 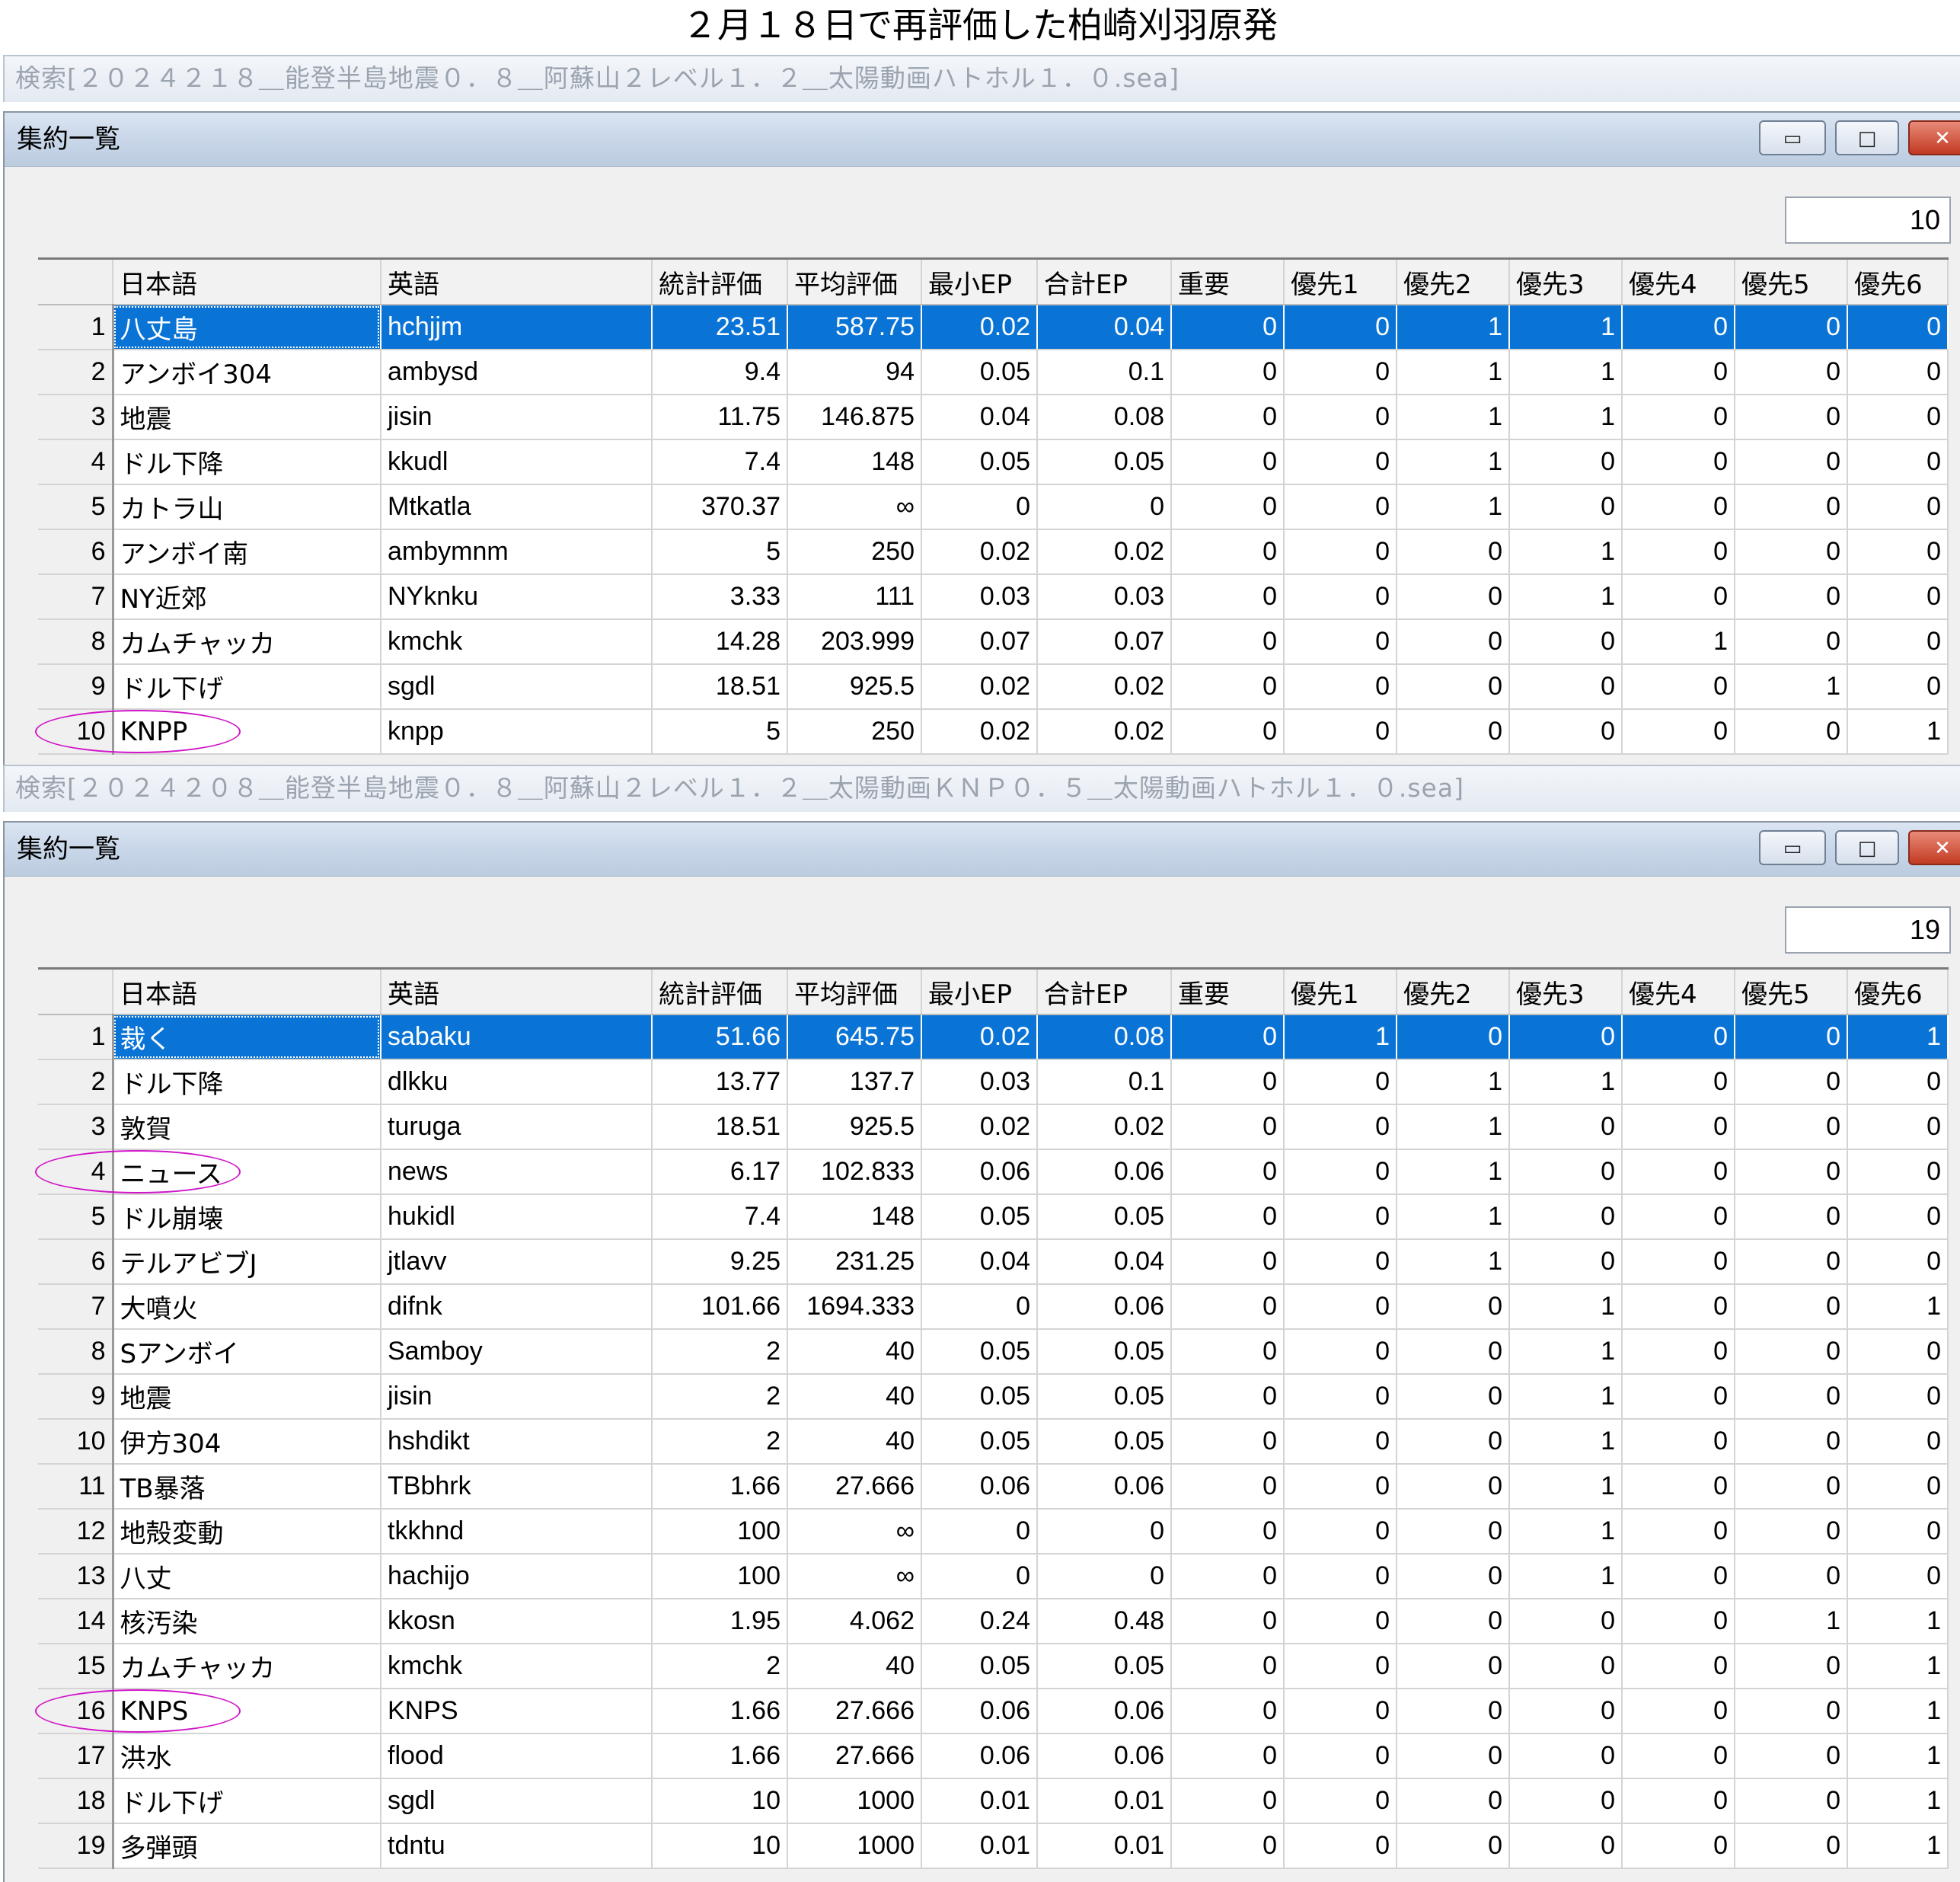 I want to click on cell-japanese: ドル崩壊, so click(x=247, y=1217).